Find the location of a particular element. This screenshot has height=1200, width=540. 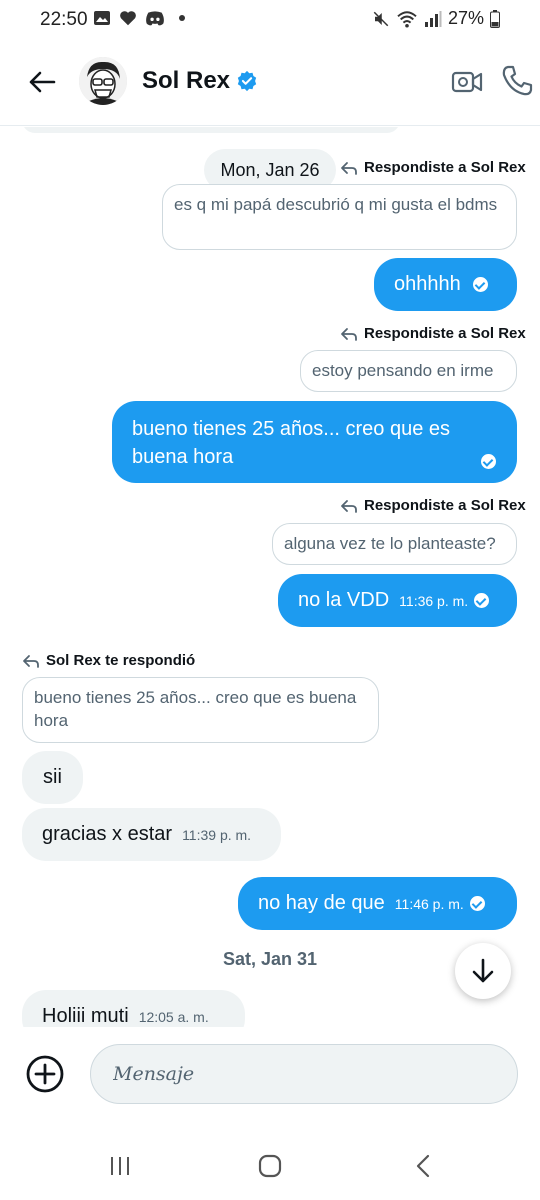

phone-icon is located at coordinates (517, 80).